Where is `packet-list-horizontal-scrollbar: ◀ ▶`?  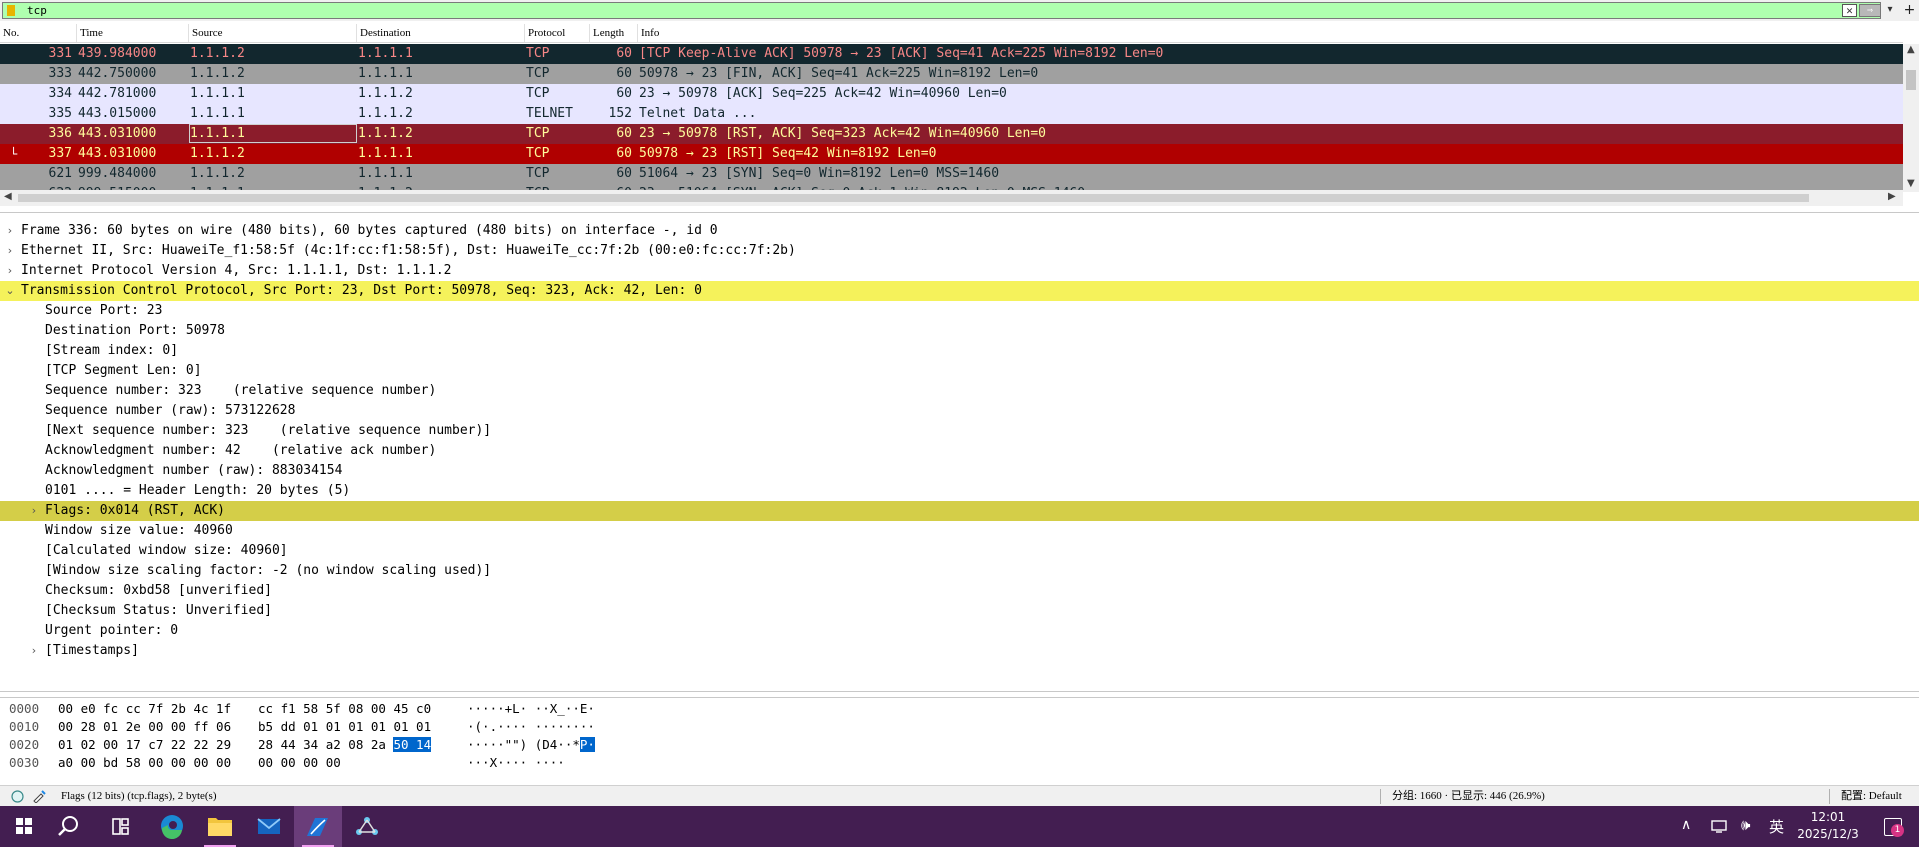 packet-list-horizontal-scrollbar: ◀ ▶ is located at coordinates (951, 198).